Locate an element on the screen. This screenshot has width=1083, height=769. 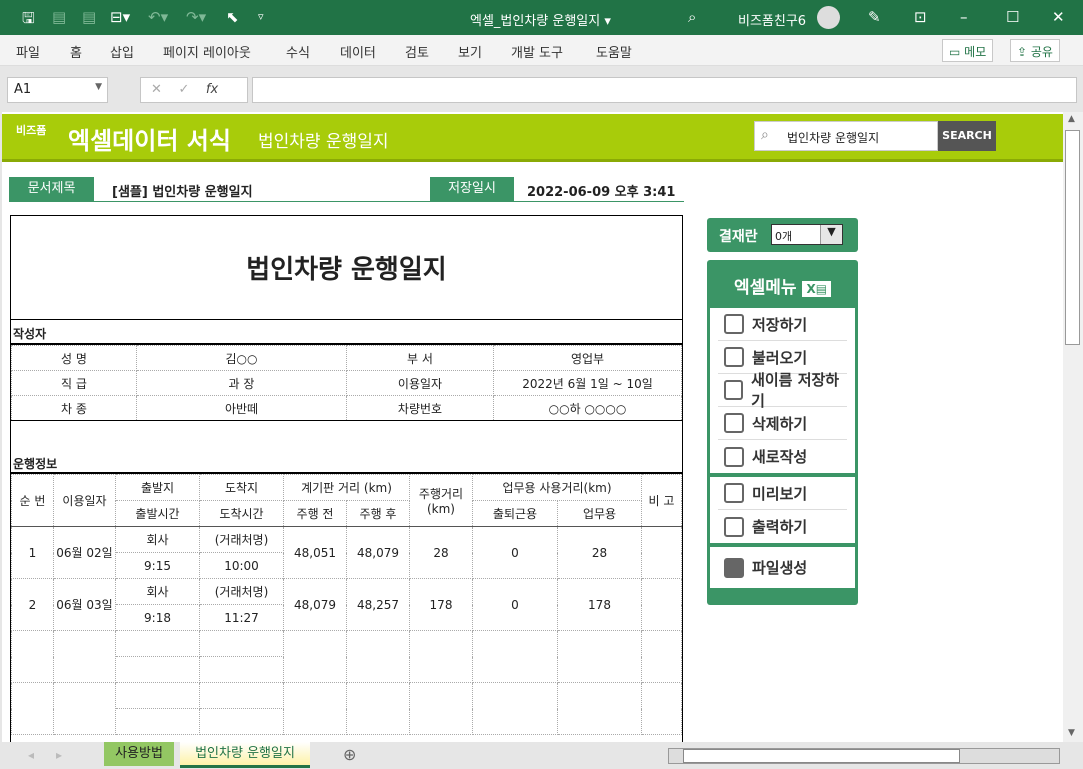
menu-group: 미리보기 출력하기 is located at coordinates (782, 510).